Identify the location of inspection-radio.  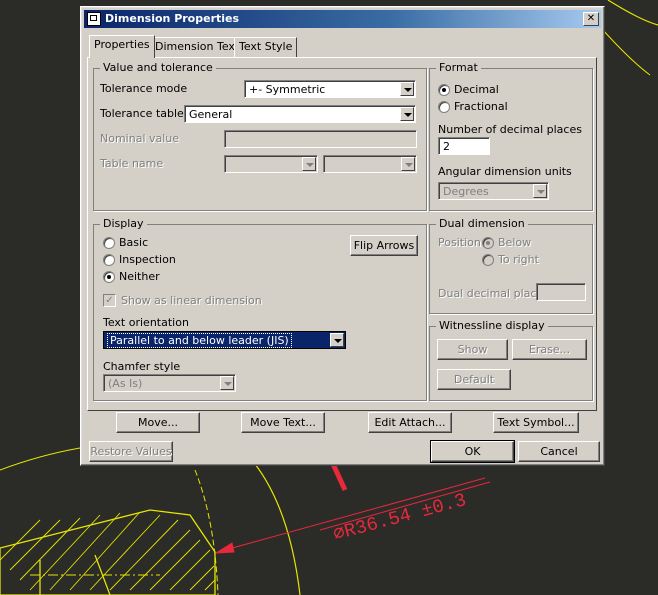
(109, 260).